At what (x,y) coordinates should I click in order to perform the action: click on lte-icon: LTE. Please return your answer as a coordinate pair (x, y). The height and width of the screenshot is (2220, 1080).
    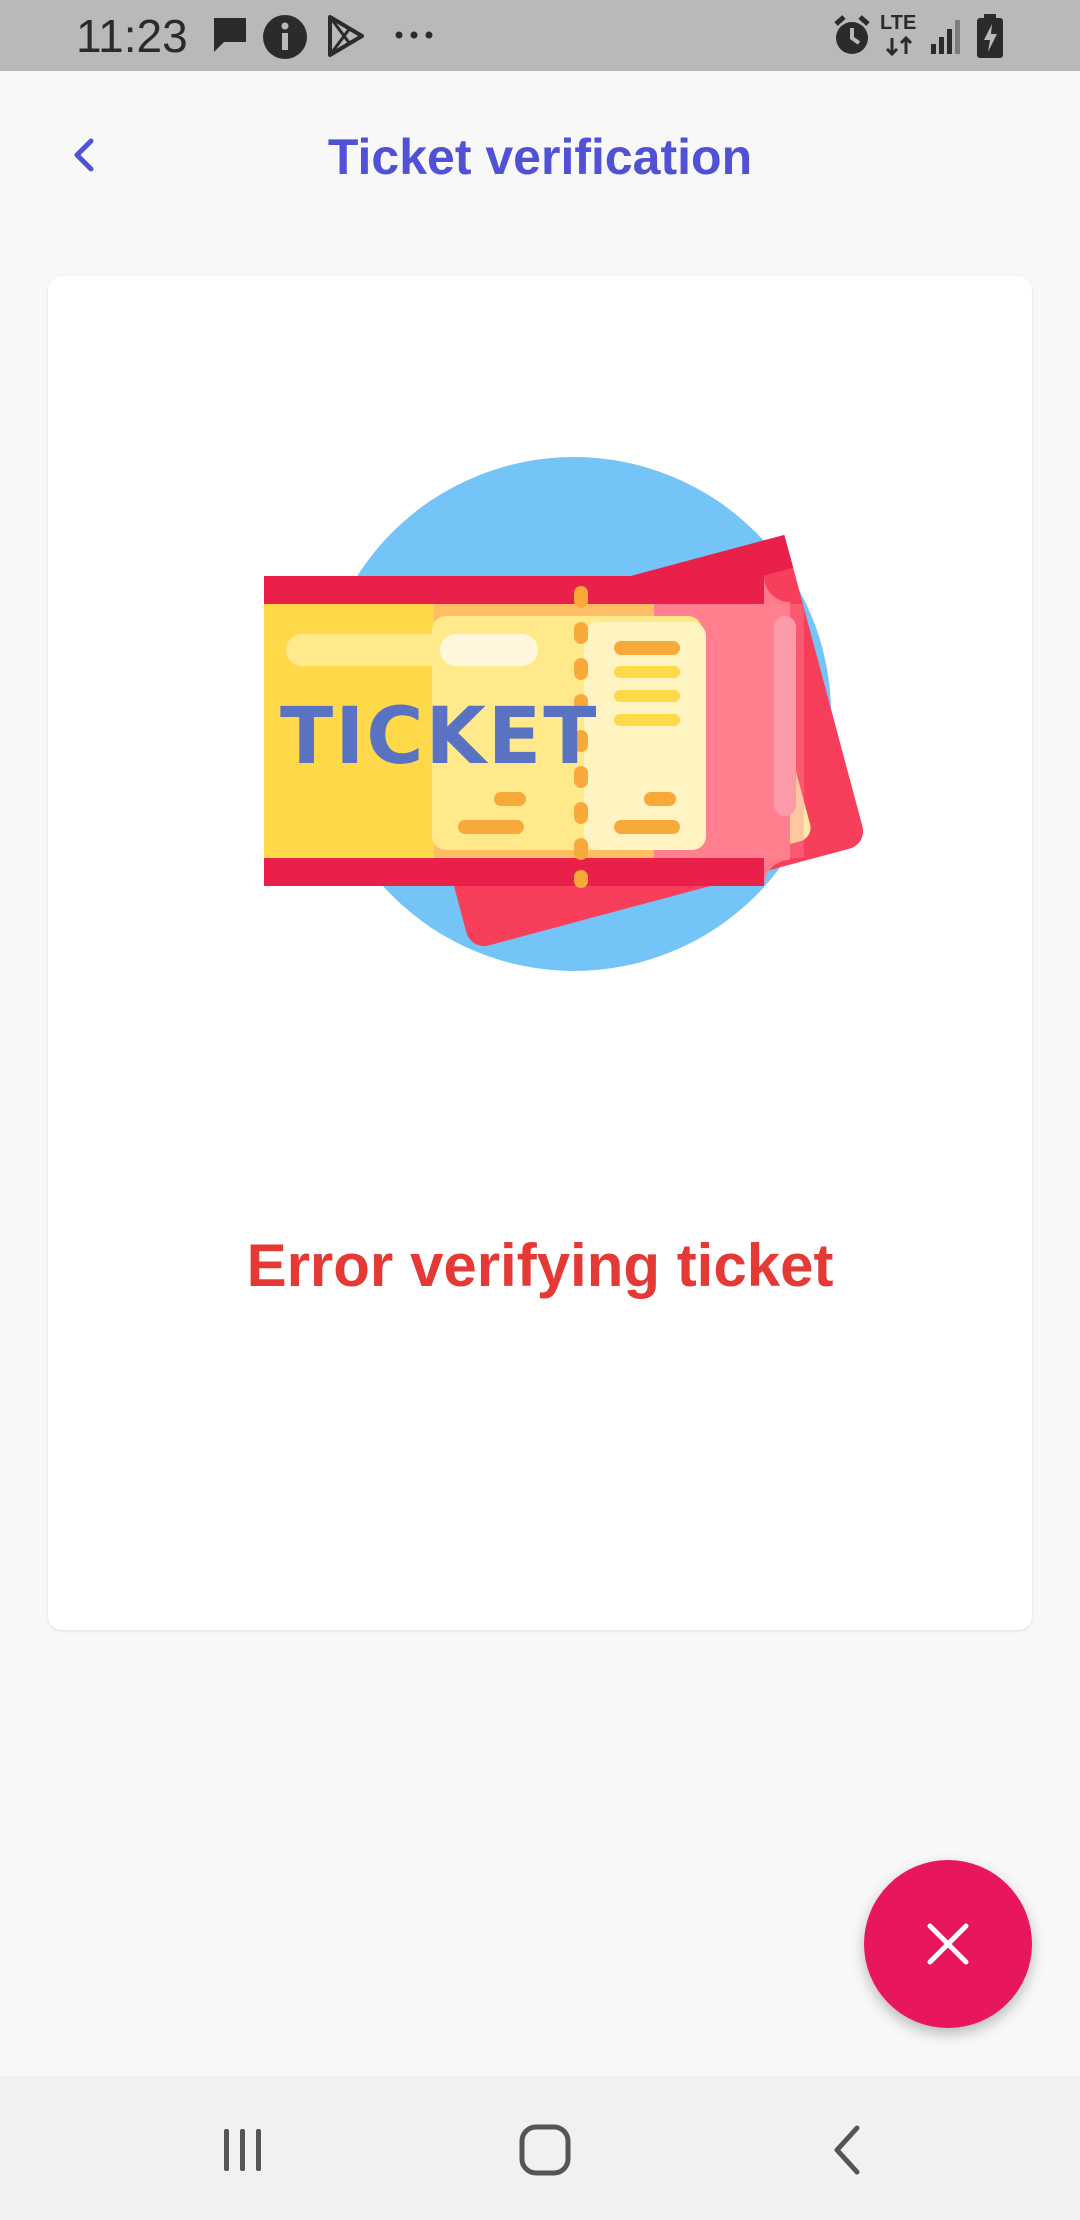
    Looking at the image, I should click on (900, 34).